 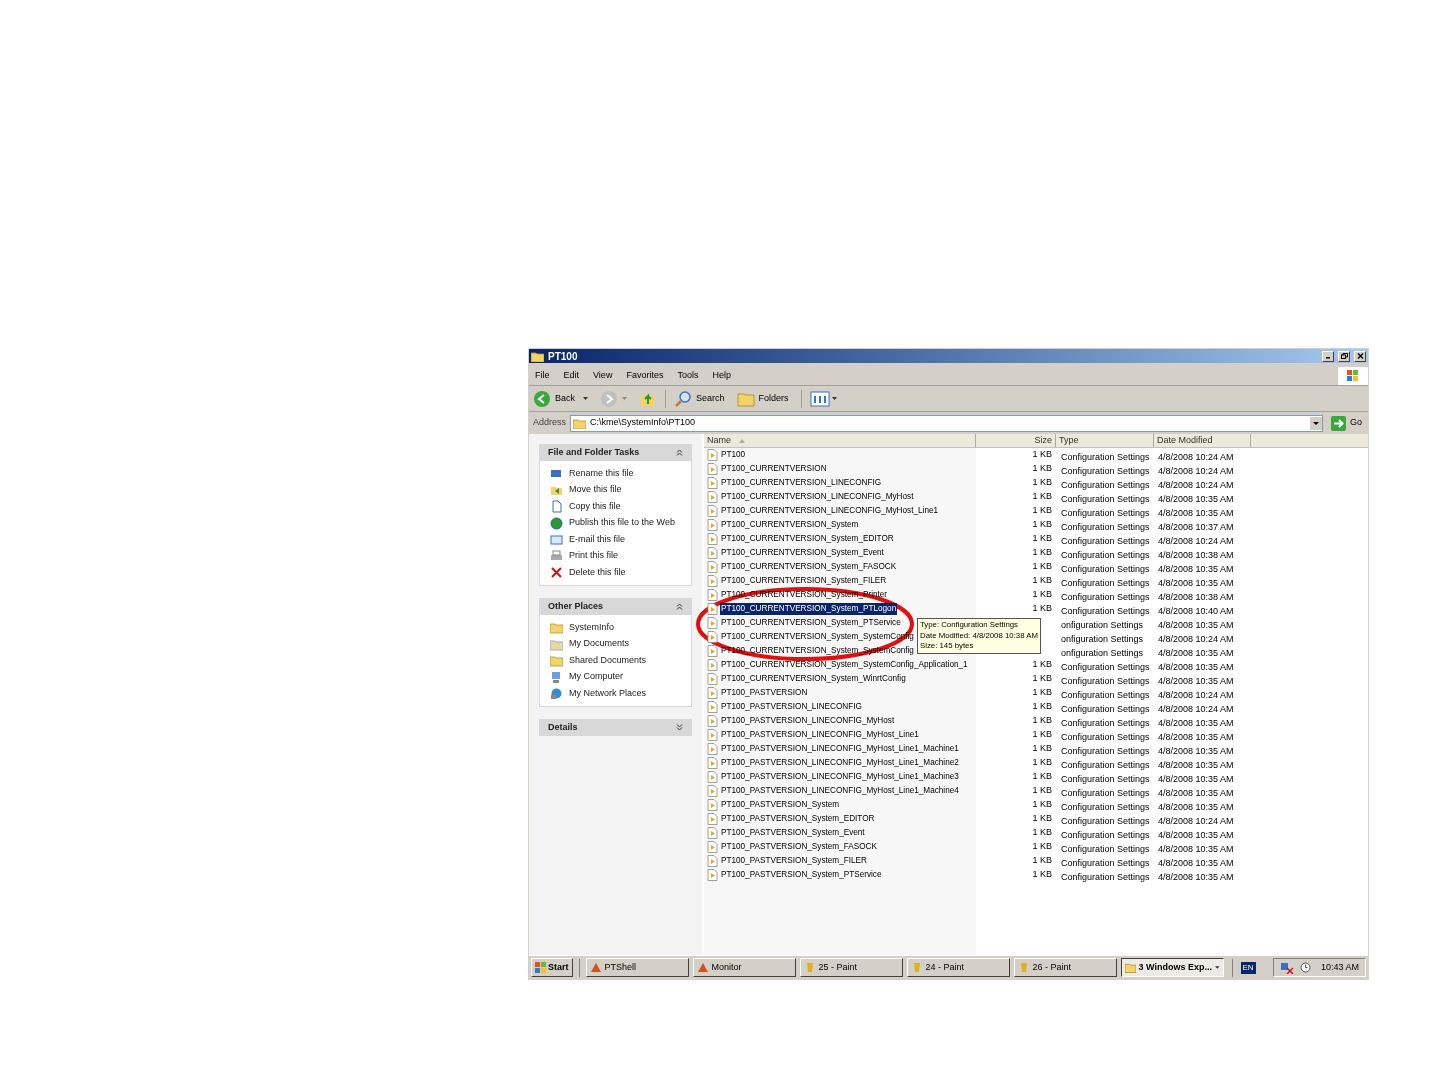 What do you see at coordinates (595, 967) in the screenshot?
I see `app-icon` at bounding box center [595, 967].